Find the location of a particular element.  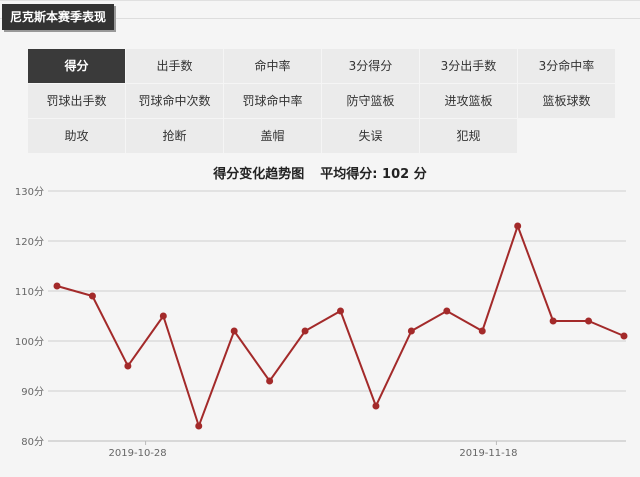

tab-13: 抢断 is located at coordinates (174, 136).